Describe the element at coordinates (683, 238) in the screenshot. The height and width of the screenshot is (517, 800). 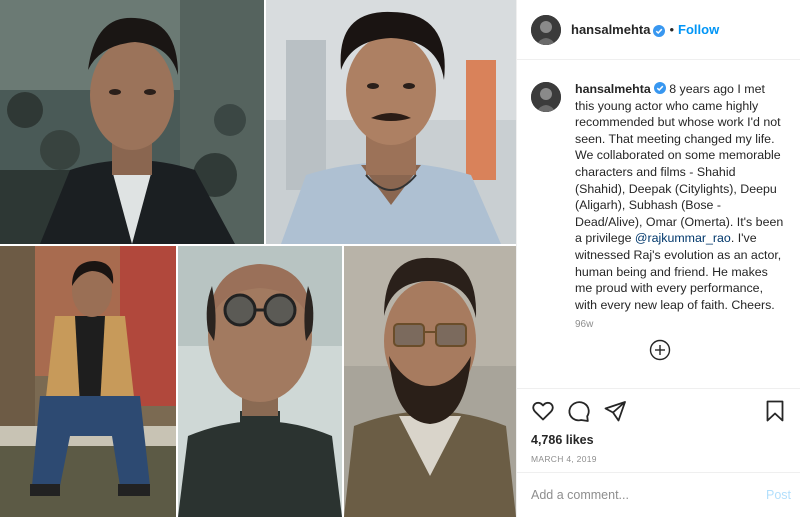
I see `caption-mention-link: @rajkummar_rao` at that location.